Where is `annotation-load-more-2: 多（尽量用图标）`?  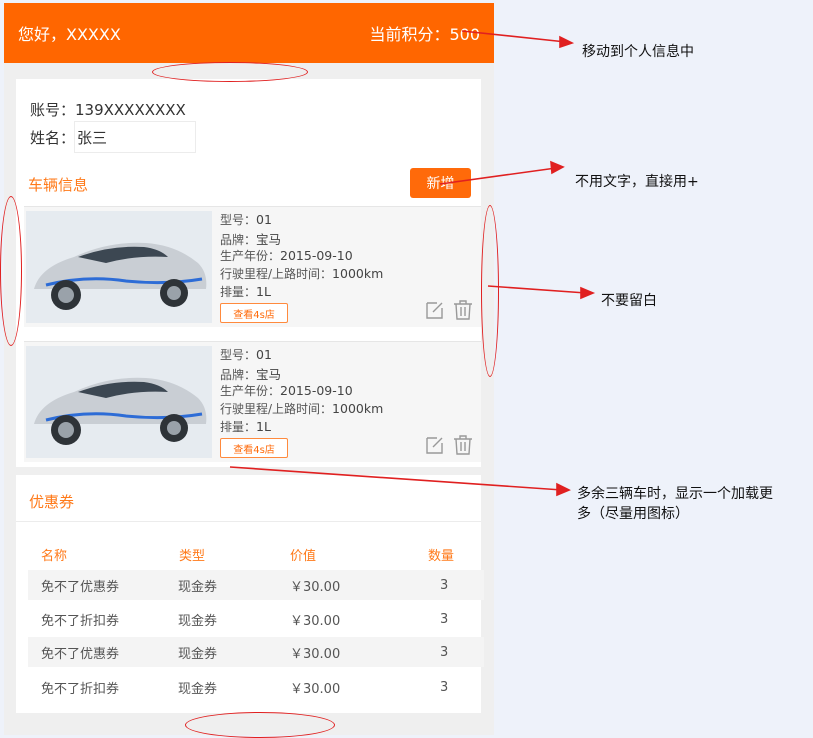
annotation-load-more-2: 多（尽量用图标） is located at coordinates (633, 514).